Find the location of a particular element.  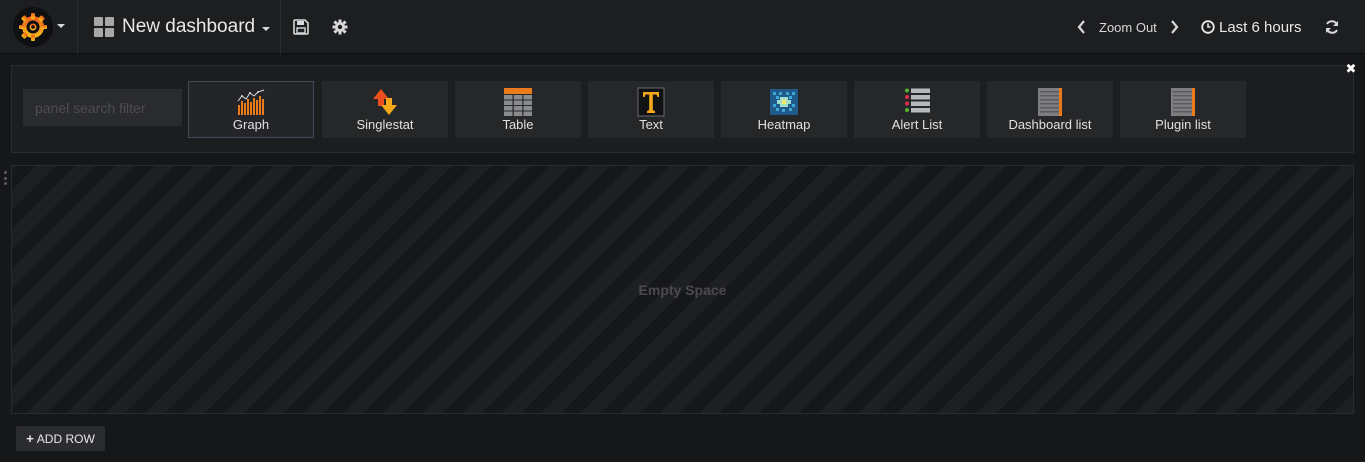

grafana-menu-button is located at coordinates (39, 27).